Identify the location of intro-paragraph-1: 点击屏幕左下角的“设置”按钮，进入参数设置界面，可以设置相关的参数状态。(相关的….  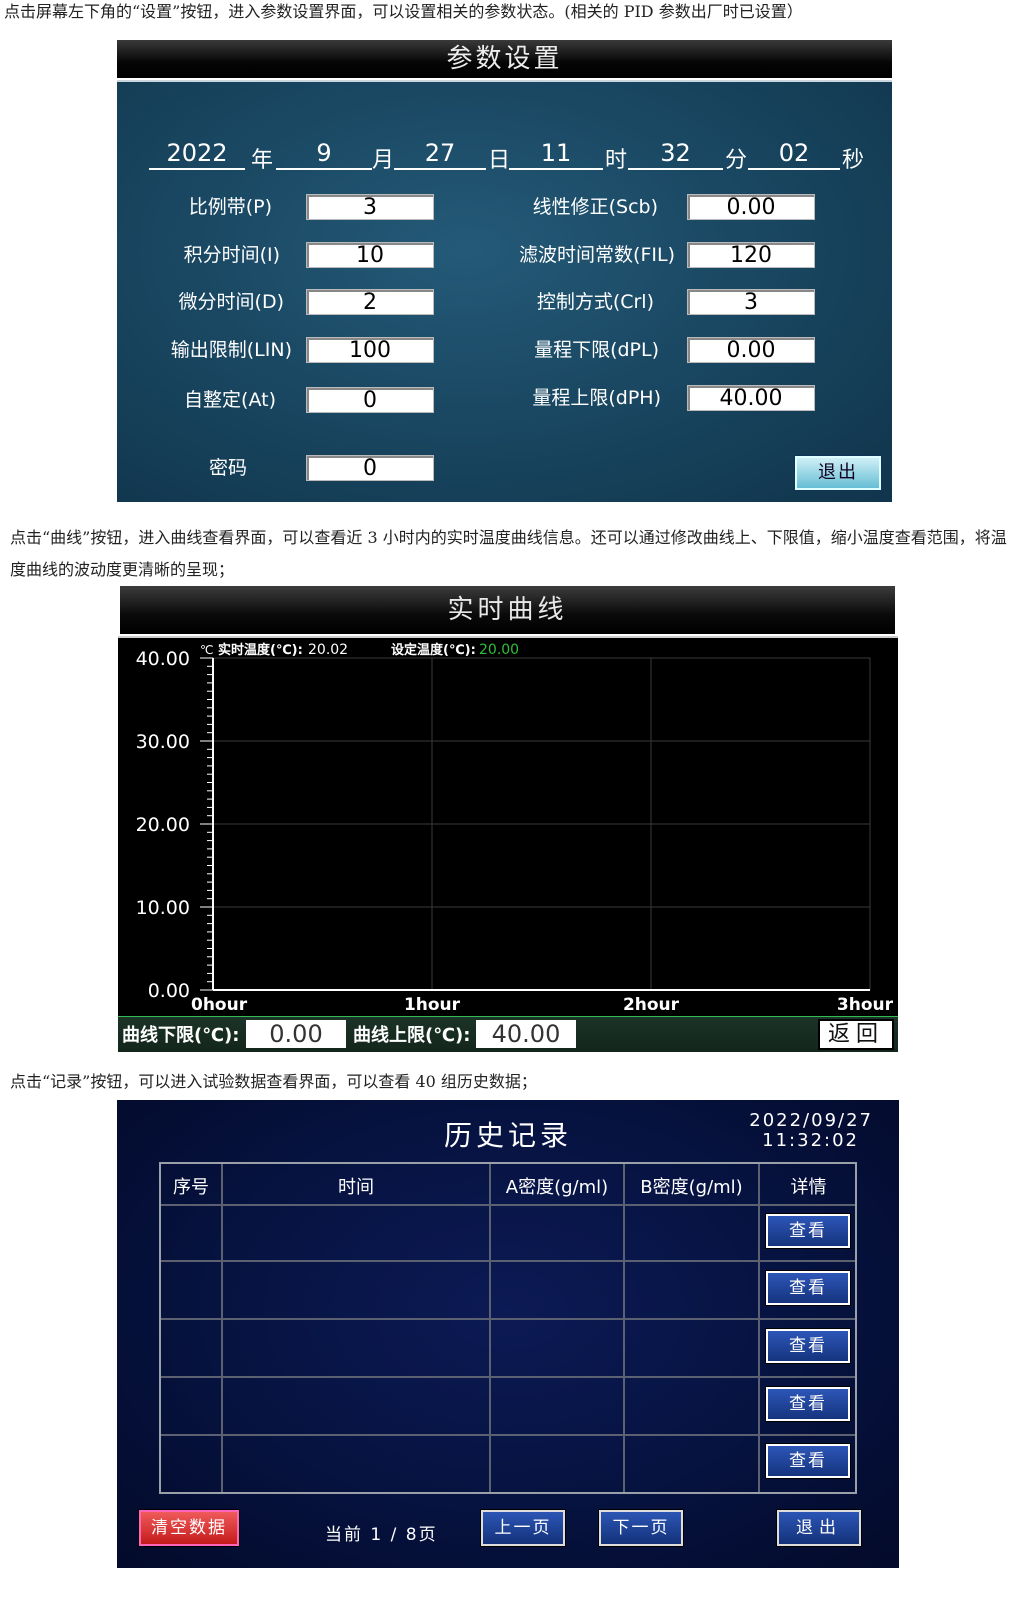
(403, 11).